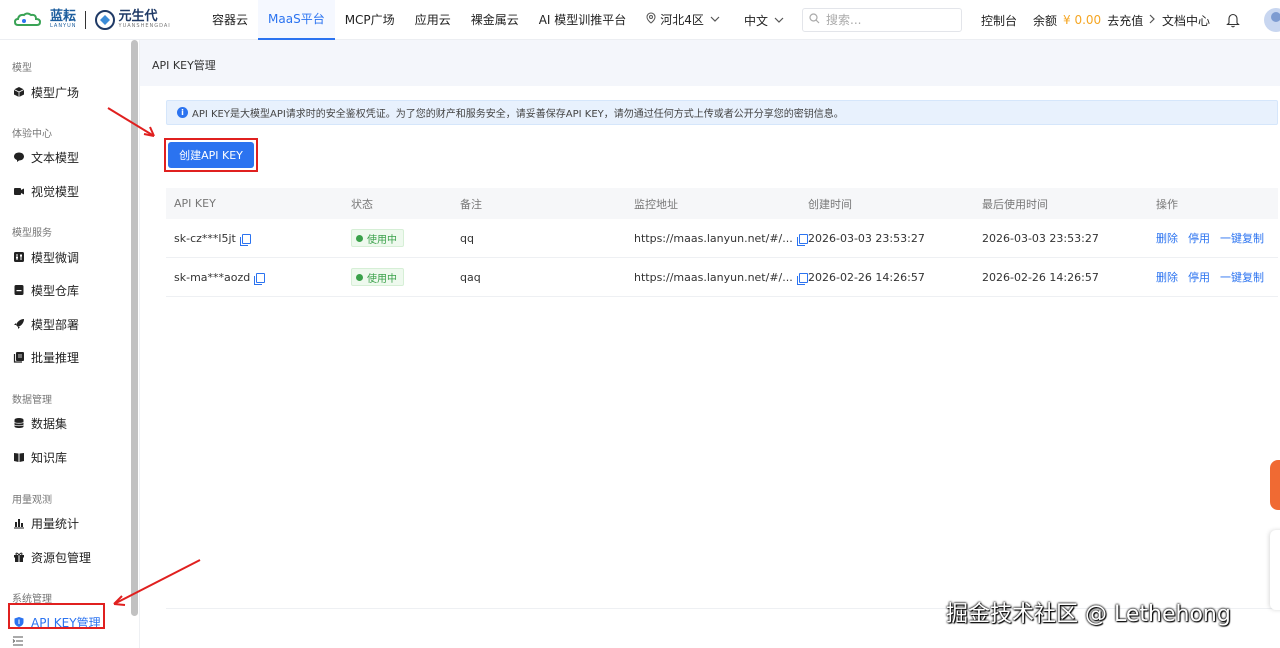  I want to click on last-used-time: 2026-02-26 14:26:57, so click(1040, 277).